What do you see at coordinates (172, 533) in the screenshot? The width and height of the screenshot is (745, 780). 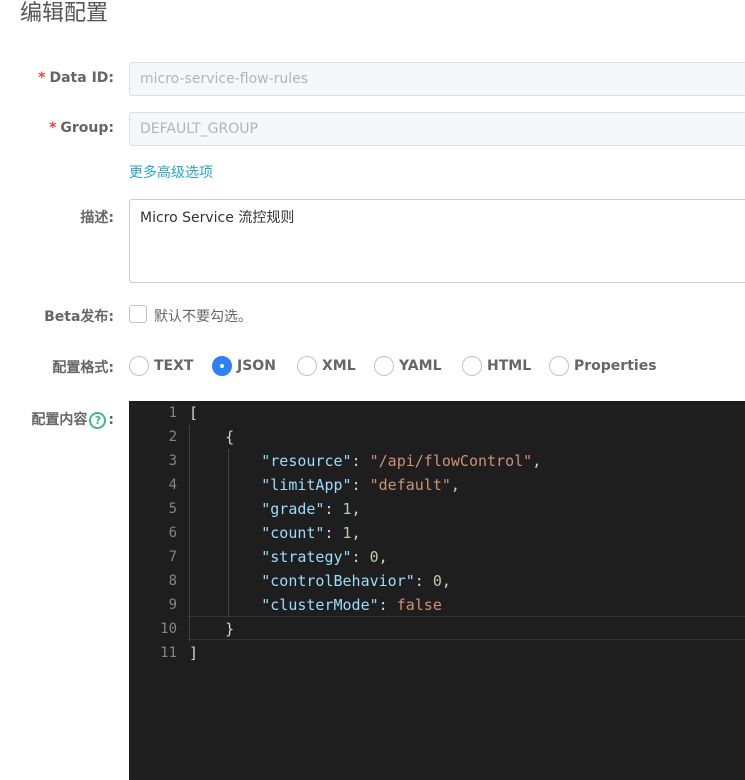 I see `line-number: 6` at bounding box center [172, 533].